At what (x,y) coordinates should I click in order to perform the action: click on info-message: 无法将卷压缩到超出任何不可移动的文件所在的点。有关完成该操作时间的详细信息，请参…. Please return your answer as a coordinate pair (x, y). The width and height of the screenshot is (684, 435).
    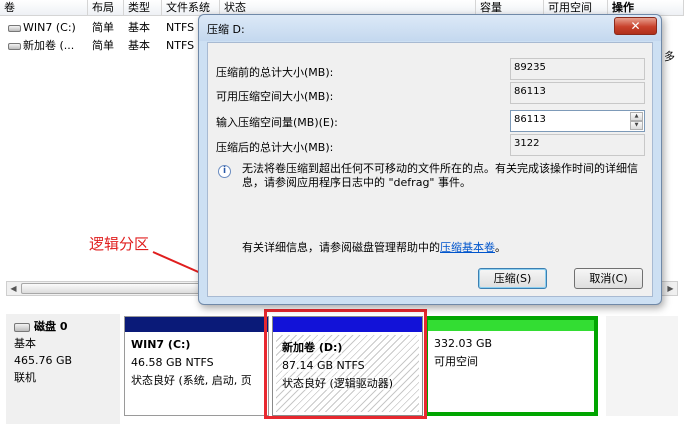
    Looking at the image, I should click on (440, 175).